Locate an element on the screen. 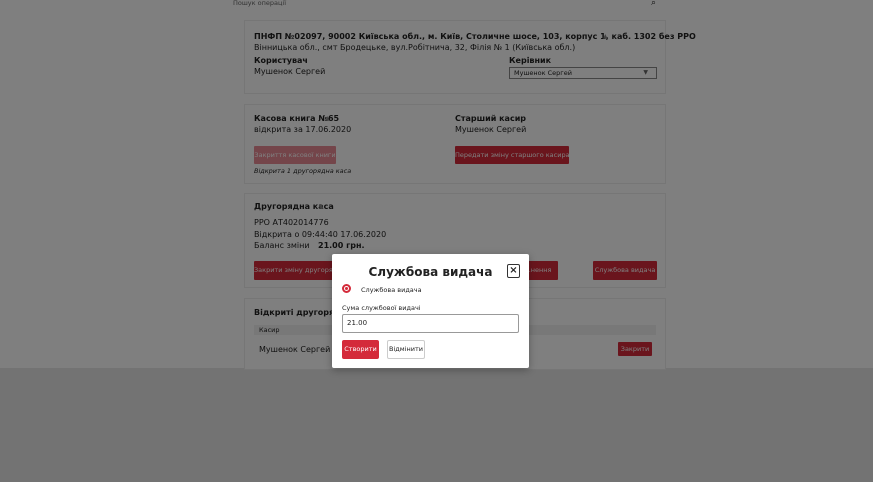 This screenshot has height=482, width=873. radio-service-issue is located at coordinates (346, 288).